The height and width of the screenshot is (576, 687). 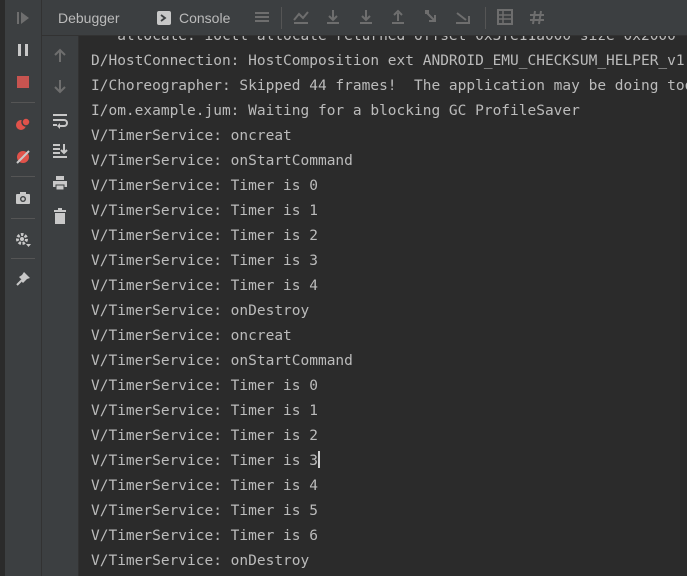 I want to click on force-step-button, so click(x=431, y=17).